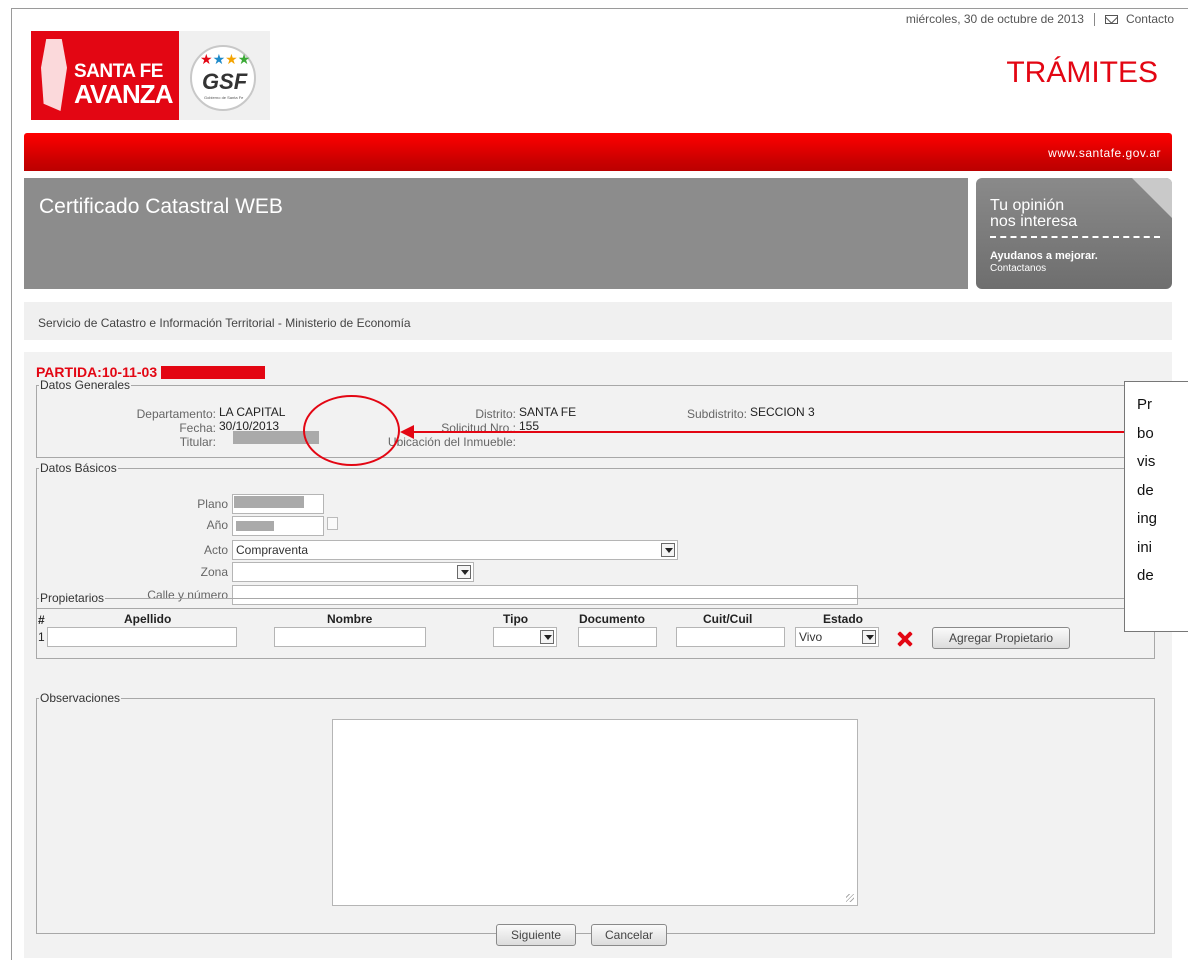  I want to click on annotation-arrow-line, so click(800, 432).